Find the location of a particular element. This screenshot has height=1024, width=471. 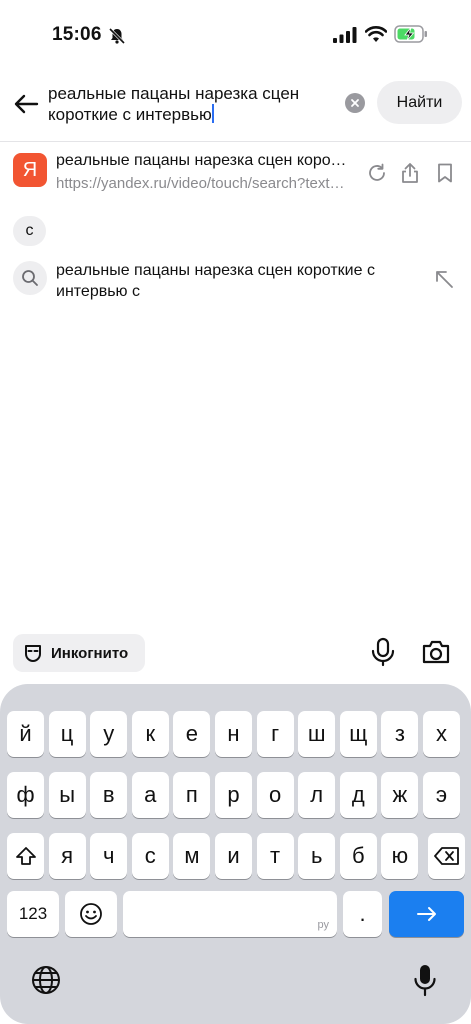

insert-suggestion-arrow-icon is located at coordinates (444, 279).